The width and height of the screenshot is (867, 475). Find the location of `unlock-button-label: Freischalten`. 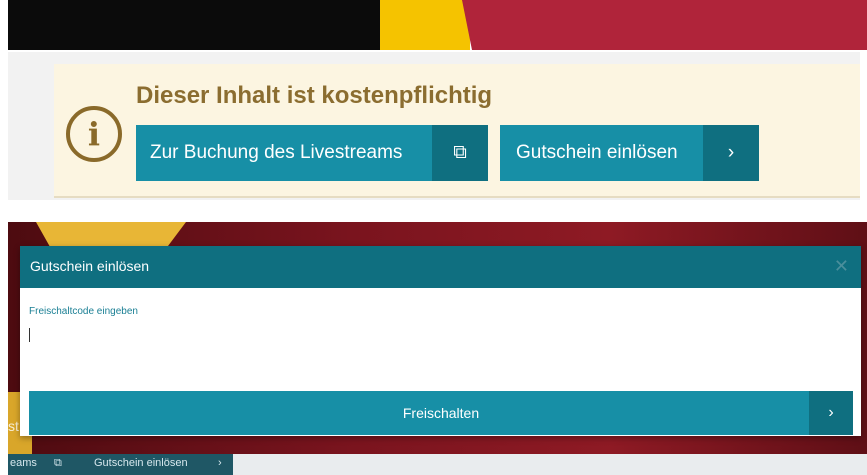

unlock-button-label: Freischalten is located at coordinates (441, 413).